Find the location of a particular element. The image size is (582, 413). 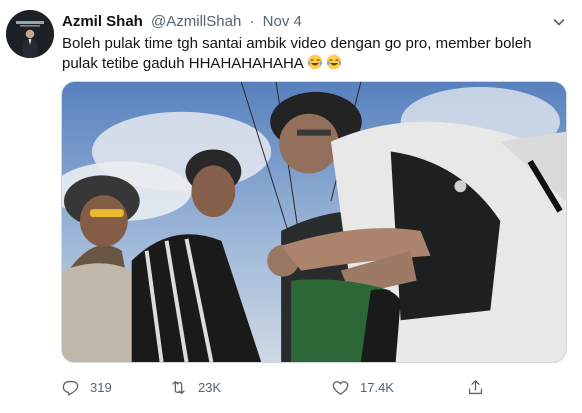

tweet-actions: 319 23K 17.4K is located at coordinates (314, 387).